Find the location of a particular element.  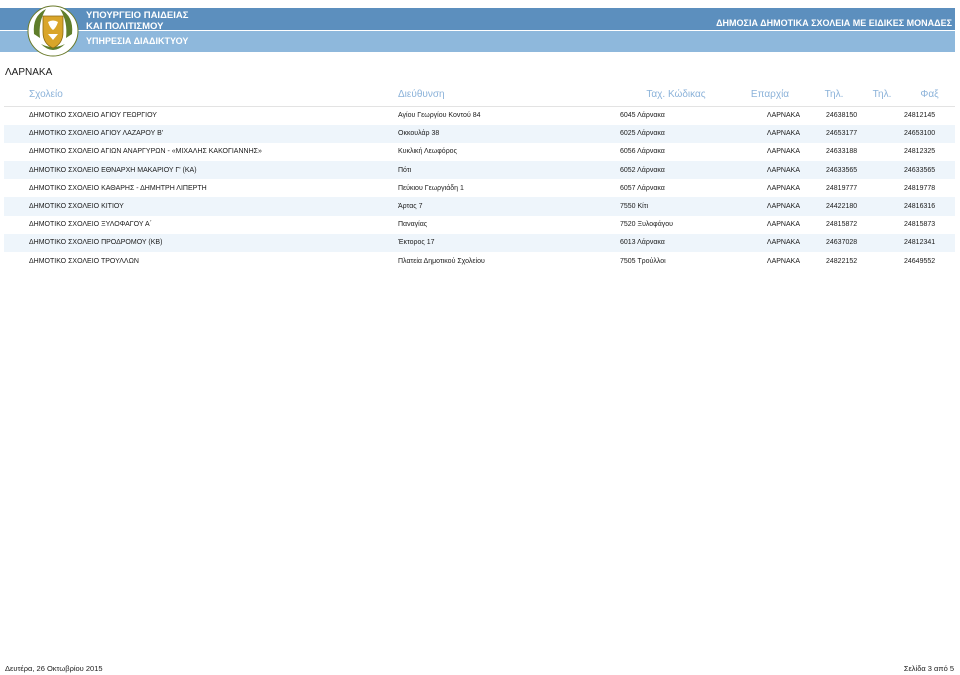

header-district: Επαρχία is located at coordinates (770, 95).